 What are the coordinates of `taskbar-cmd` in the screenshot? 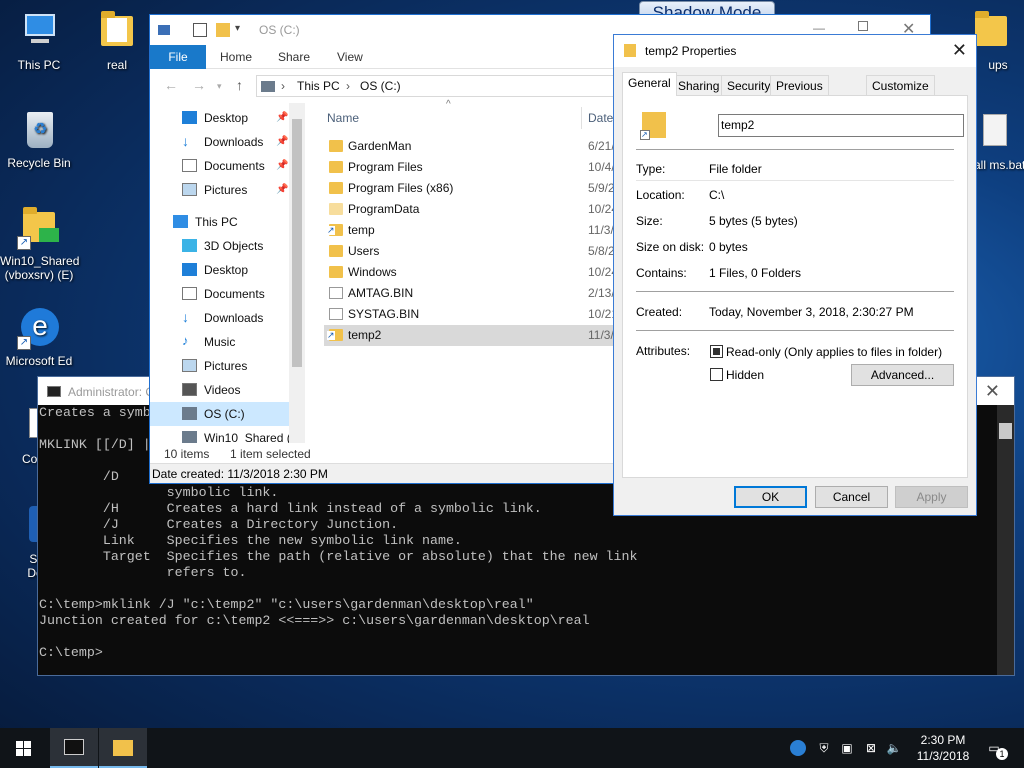 It's located at (74, 748).